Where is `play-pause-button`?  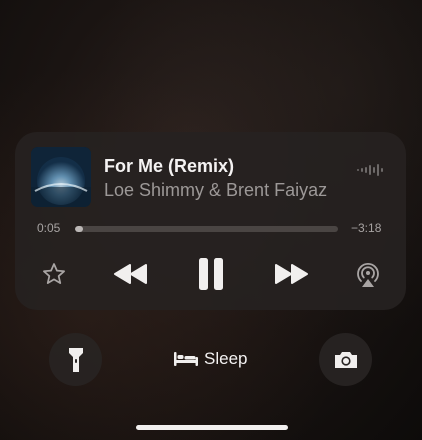 play-pause-button is located at coordinates (211, 274).